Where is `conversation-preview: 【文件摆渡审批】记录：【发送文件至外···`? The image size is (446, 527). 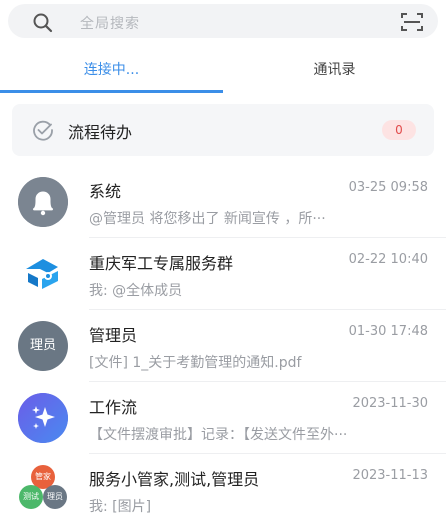
conversation-preview: 【文件摆渡审批】记录：【发送文件至外··· is located at coordinates (218, 435).